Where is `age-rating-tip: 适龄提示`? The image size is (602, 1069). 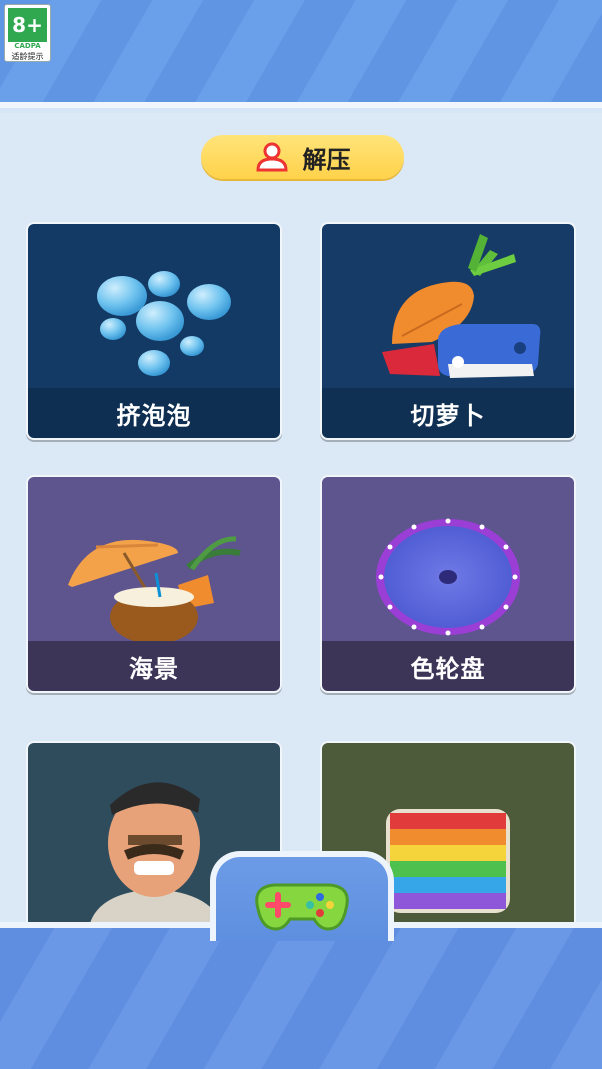 age-rating-tip: 适龄提示 is located at coordinates (27, 56).